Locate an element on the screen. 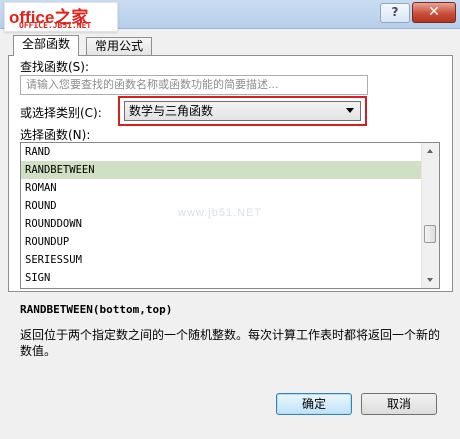 This screenshot has width=460, height=439. category-label: 或选择类别(C): is located at coordinates (61, 113).